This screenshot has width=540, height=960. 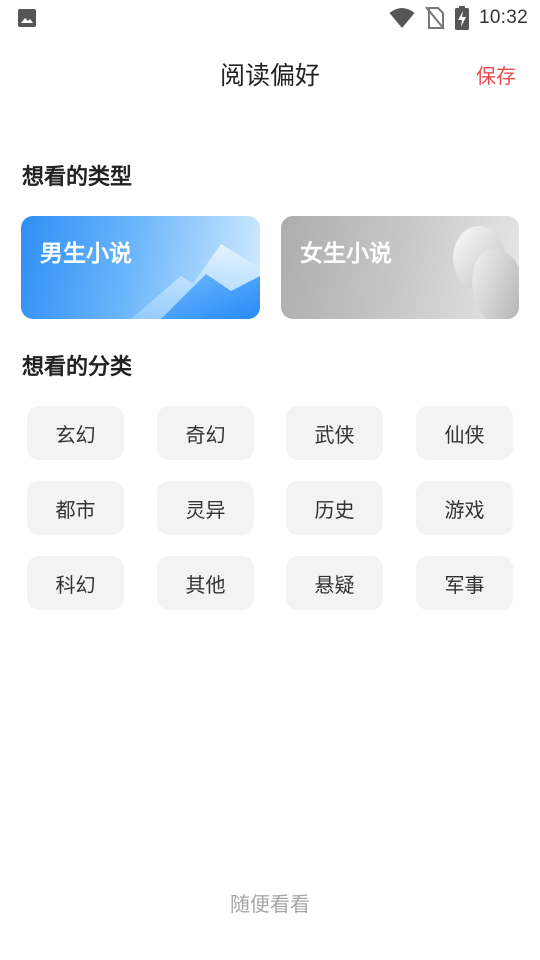 What do you see at coordinates (496, 74) in the screenshot?
I see `save-button: 保存` at bounding box center [496, 74].